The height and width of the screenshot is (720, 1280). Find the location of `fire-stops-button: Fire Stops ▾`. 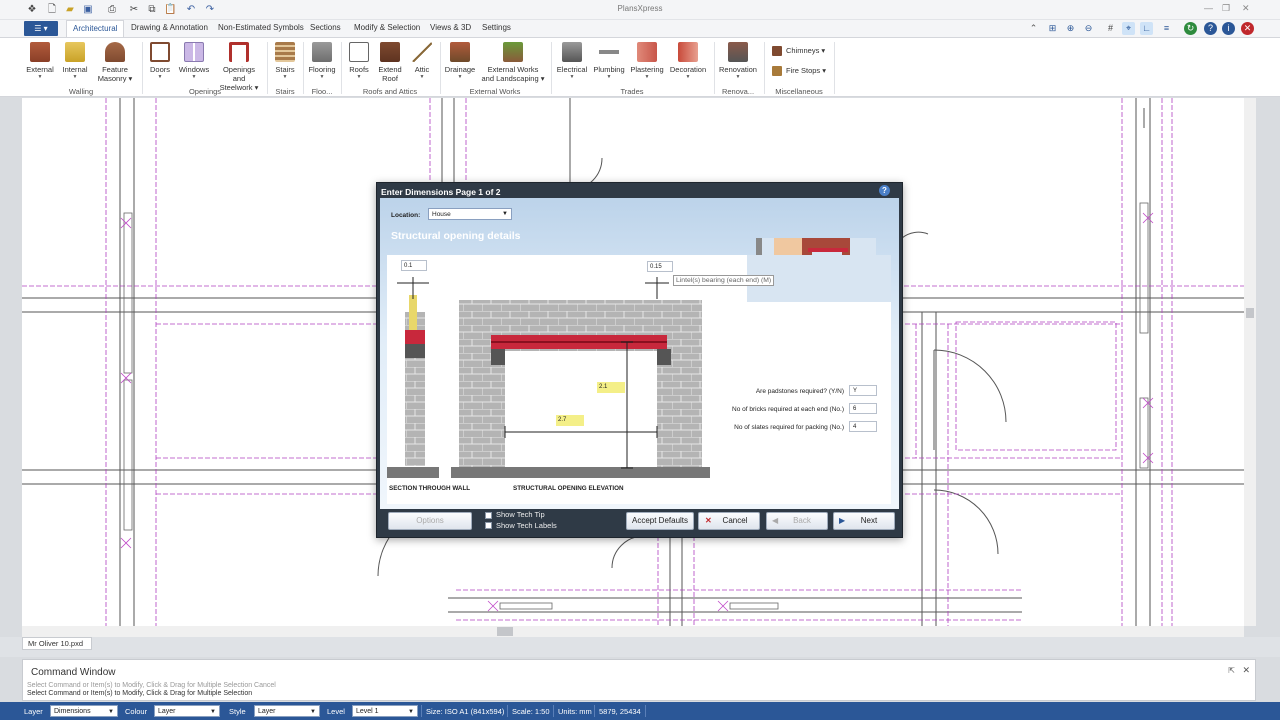

fire-stops-button: Fire Stops ▾ is located at coordinates (798, 71).